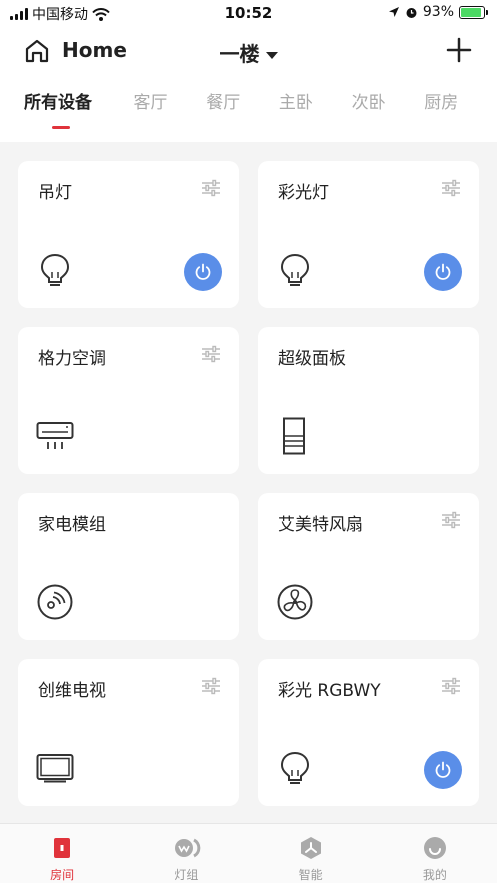 Image resolution: width=497 pixels, height=883 pixels. I want to click on device-name: 彩光 RGBWY, so click(329, 691).